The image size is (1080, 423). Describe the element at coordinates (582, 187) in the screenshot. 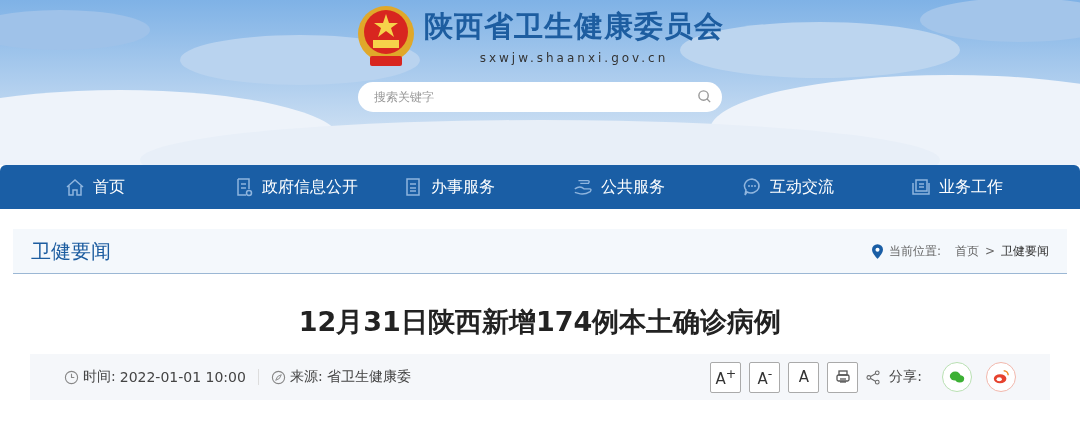

I see `hand-icon` at that location.